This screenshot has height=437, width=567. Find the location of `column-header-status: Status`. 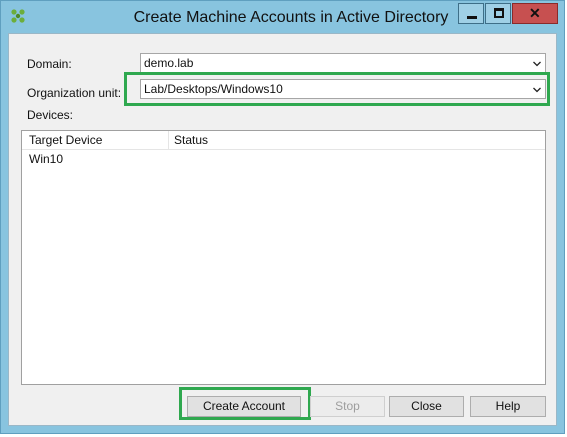

column-header-status: Status is located at coordinates (191, 140).